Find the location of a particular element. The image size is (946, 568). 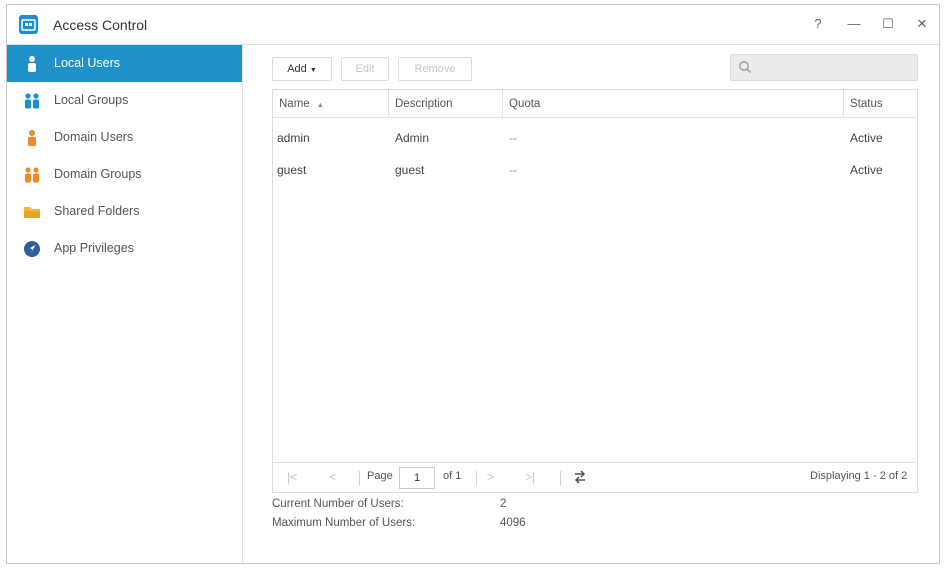

current-users-value: 2 is located at coordinates (503, 504).